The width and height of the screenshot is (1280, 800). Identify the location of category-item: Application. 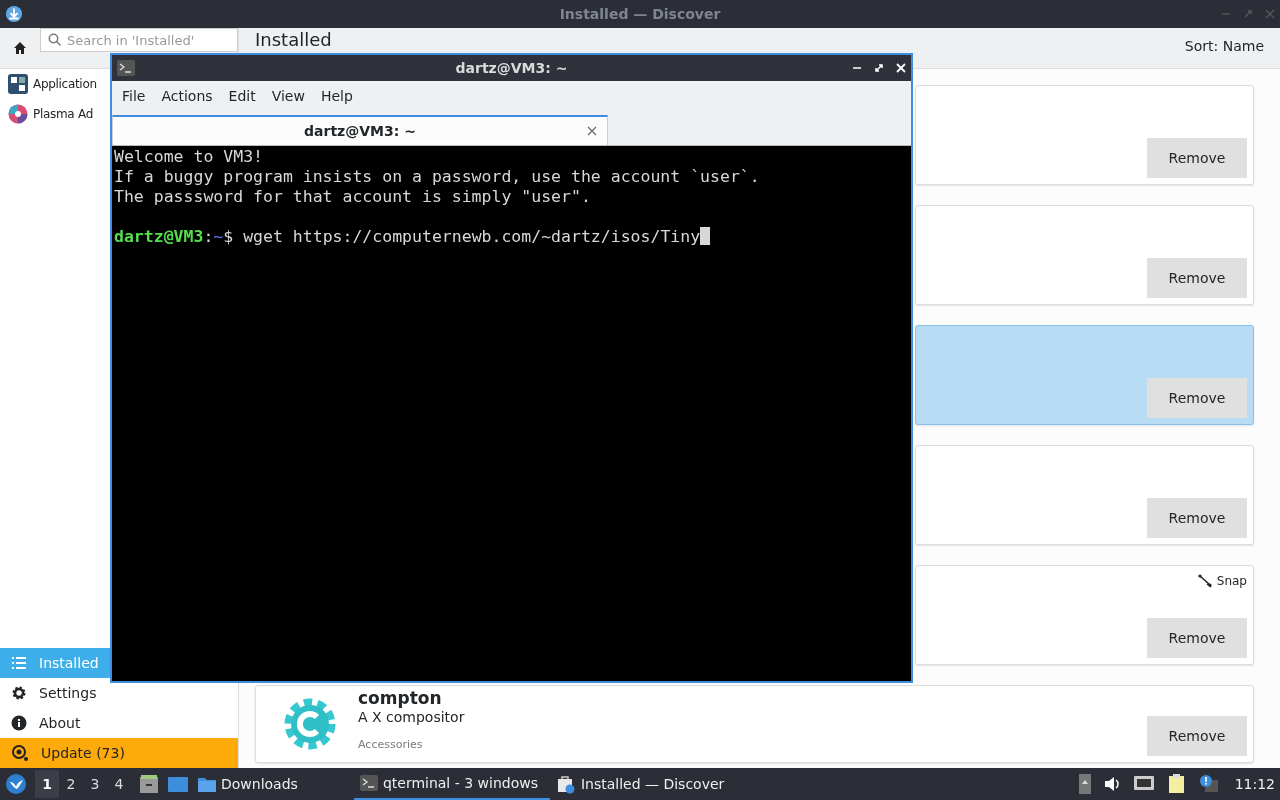
(51, 84).